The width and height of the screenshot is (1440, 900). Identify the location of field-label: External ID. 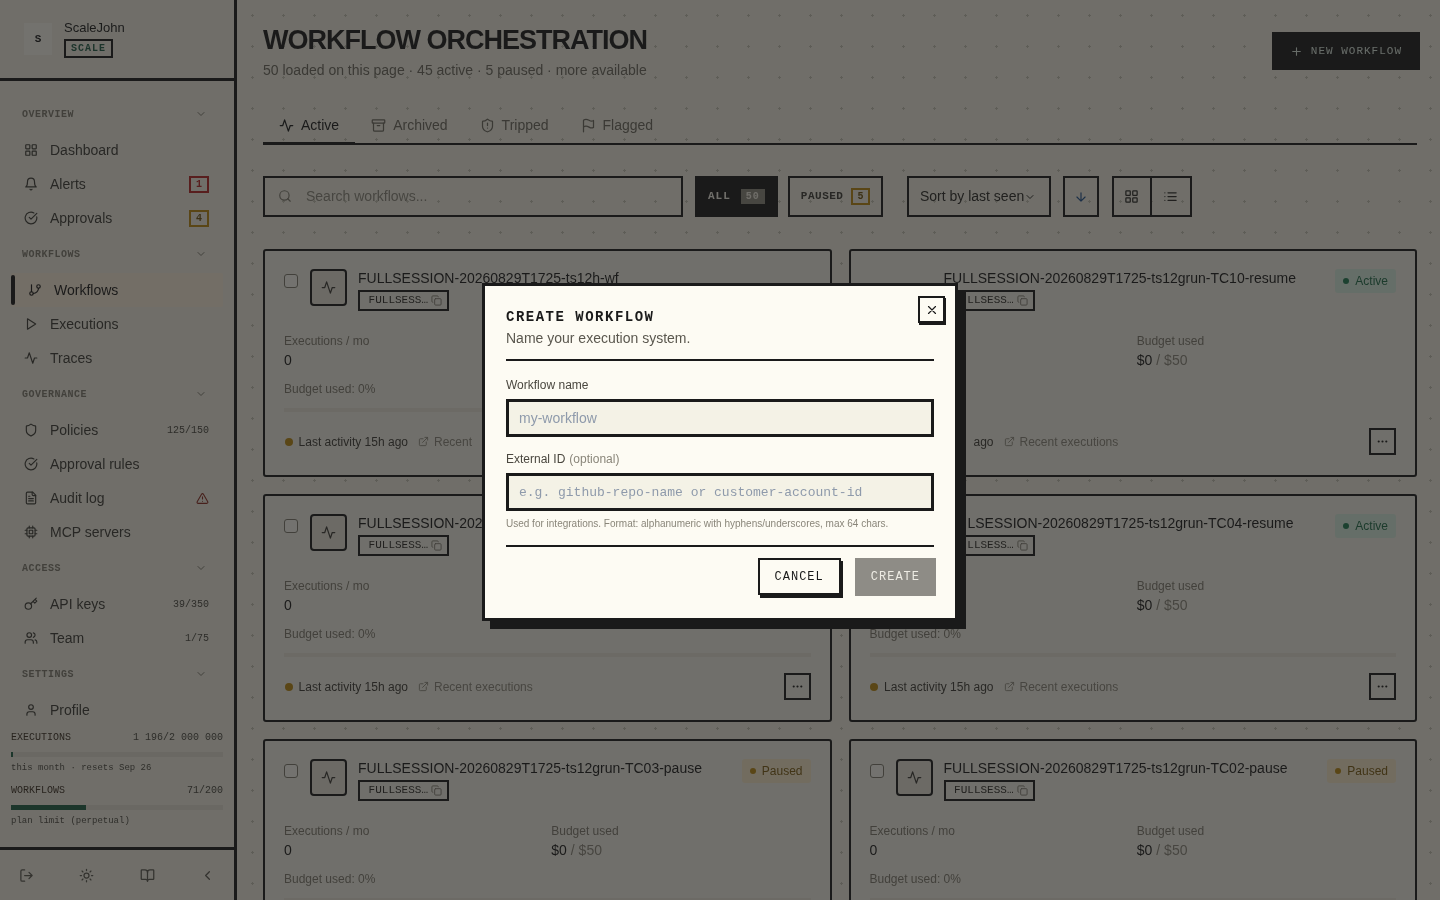
(536, 459).